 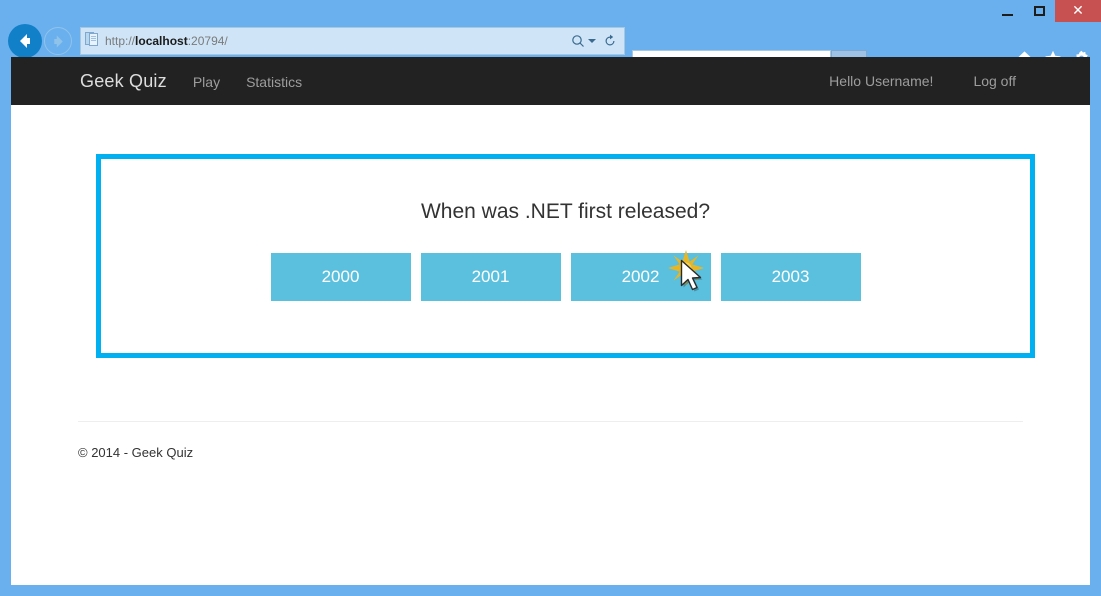 I want to click on window-controls: ✕, so click(x=1046, y=11).